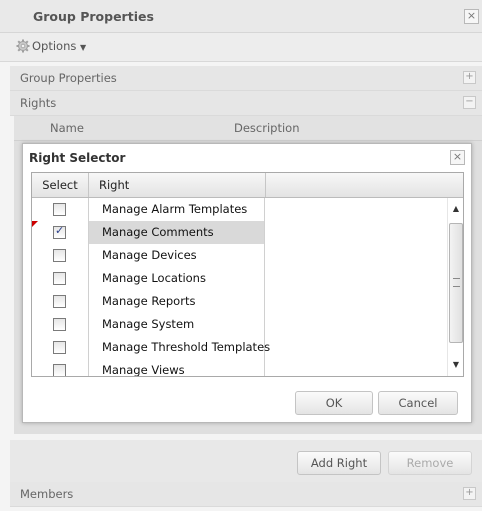 The height and width of the screenshot is (511, 482). What do you see at coordinates (177, 367) in the screenshot?
I see `right-name-cell: Manage Views` at bounding box center [177, 367].